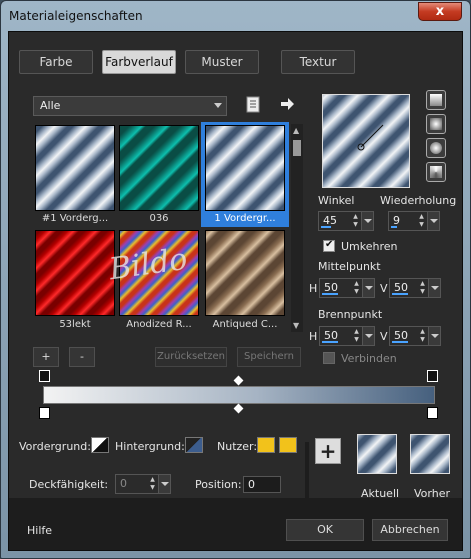 The width and height of the screenshot is (471, 559). I want to click on focus-v-label: V, so click(384, 336).